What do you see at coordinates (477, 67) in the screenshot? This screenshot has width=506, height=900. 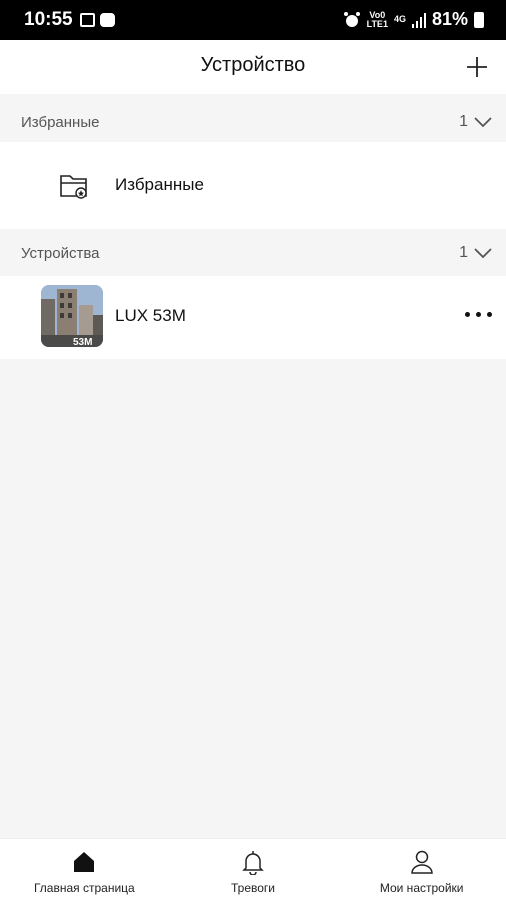 I see `add-device-button` at bounding box center [477, 67].